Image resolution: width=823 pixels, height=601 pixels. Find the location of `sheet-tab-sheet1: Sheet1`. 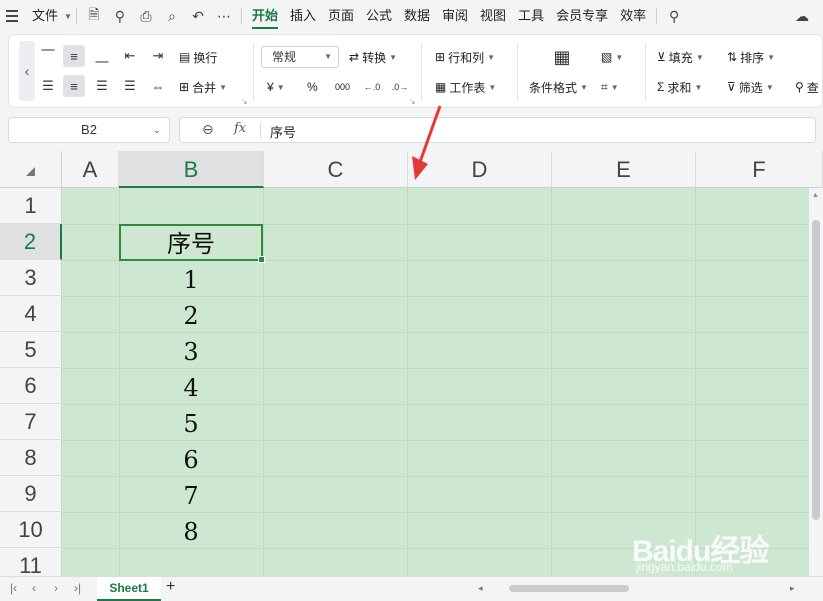

sheet-tab-sheet1: Sheet1 is located at coordinates (129, 589).